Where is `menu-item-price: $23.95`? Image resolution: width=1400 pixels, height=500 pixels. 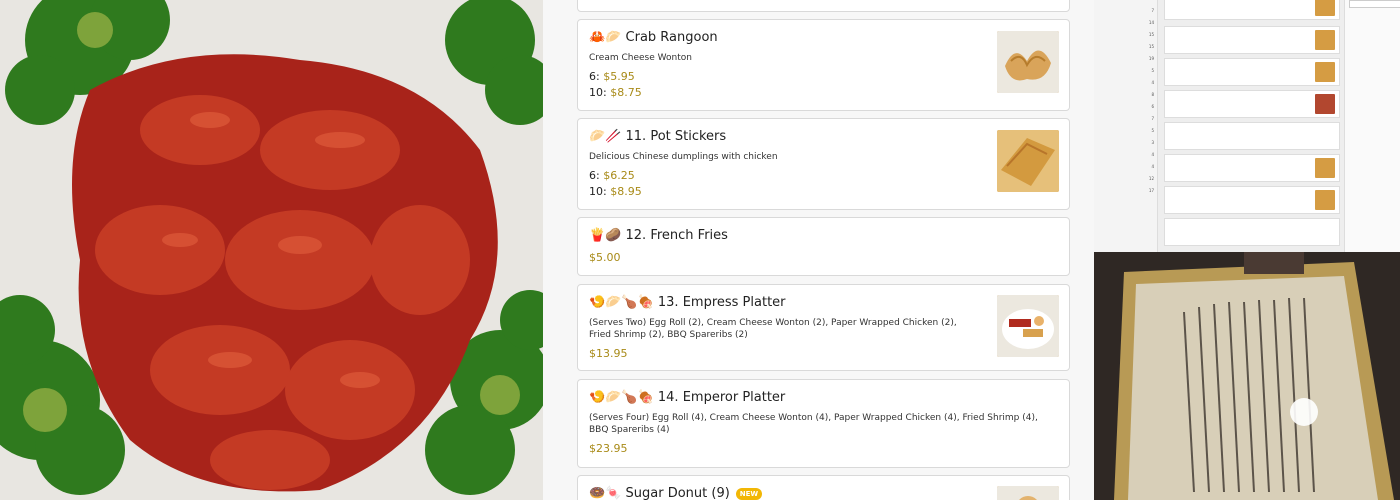
menu-item-price: $23.95 is located at coordinates (608, 448).